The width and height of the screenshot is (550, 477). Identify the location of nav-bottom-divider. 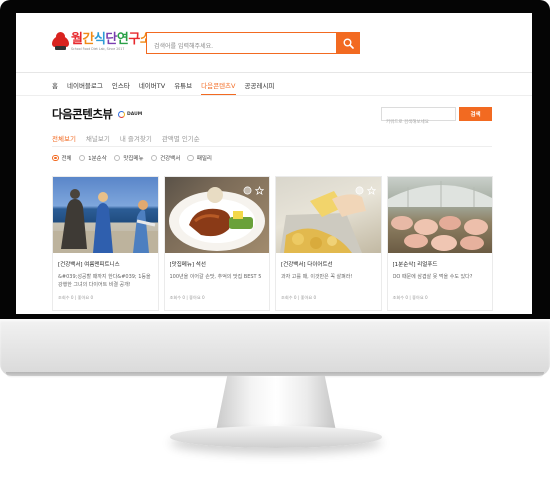
(274, 95).